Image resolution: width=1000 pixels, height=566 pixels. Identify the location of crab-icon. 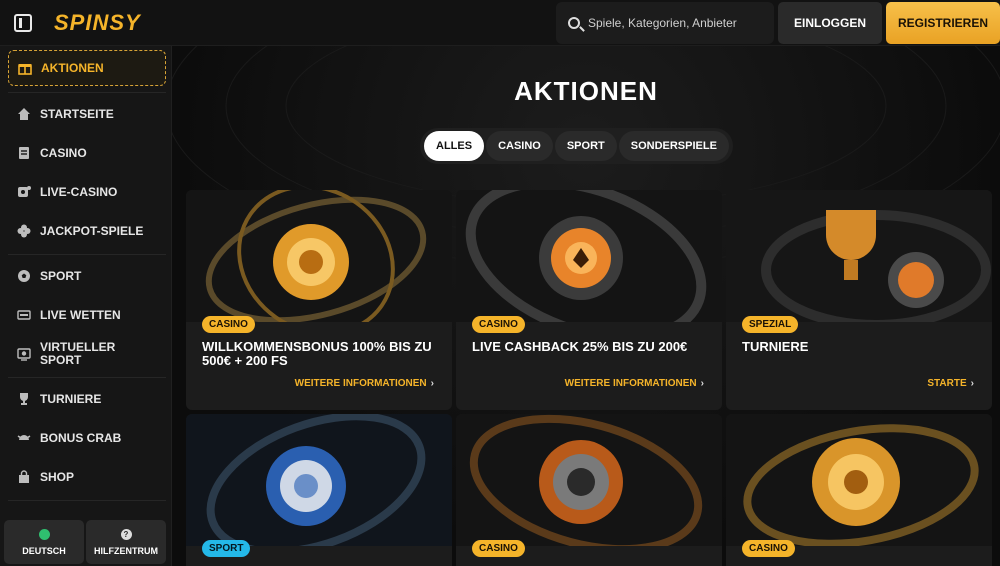
(24, 438).